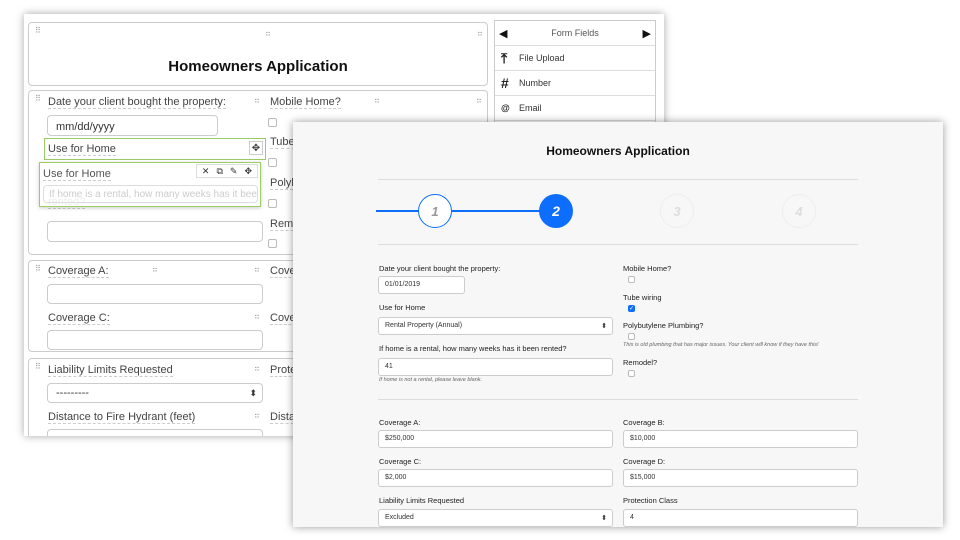  Describe the element at coordinates (258, 66) in the screenshot. I see `builder-title: Homeowners Application` at that location.